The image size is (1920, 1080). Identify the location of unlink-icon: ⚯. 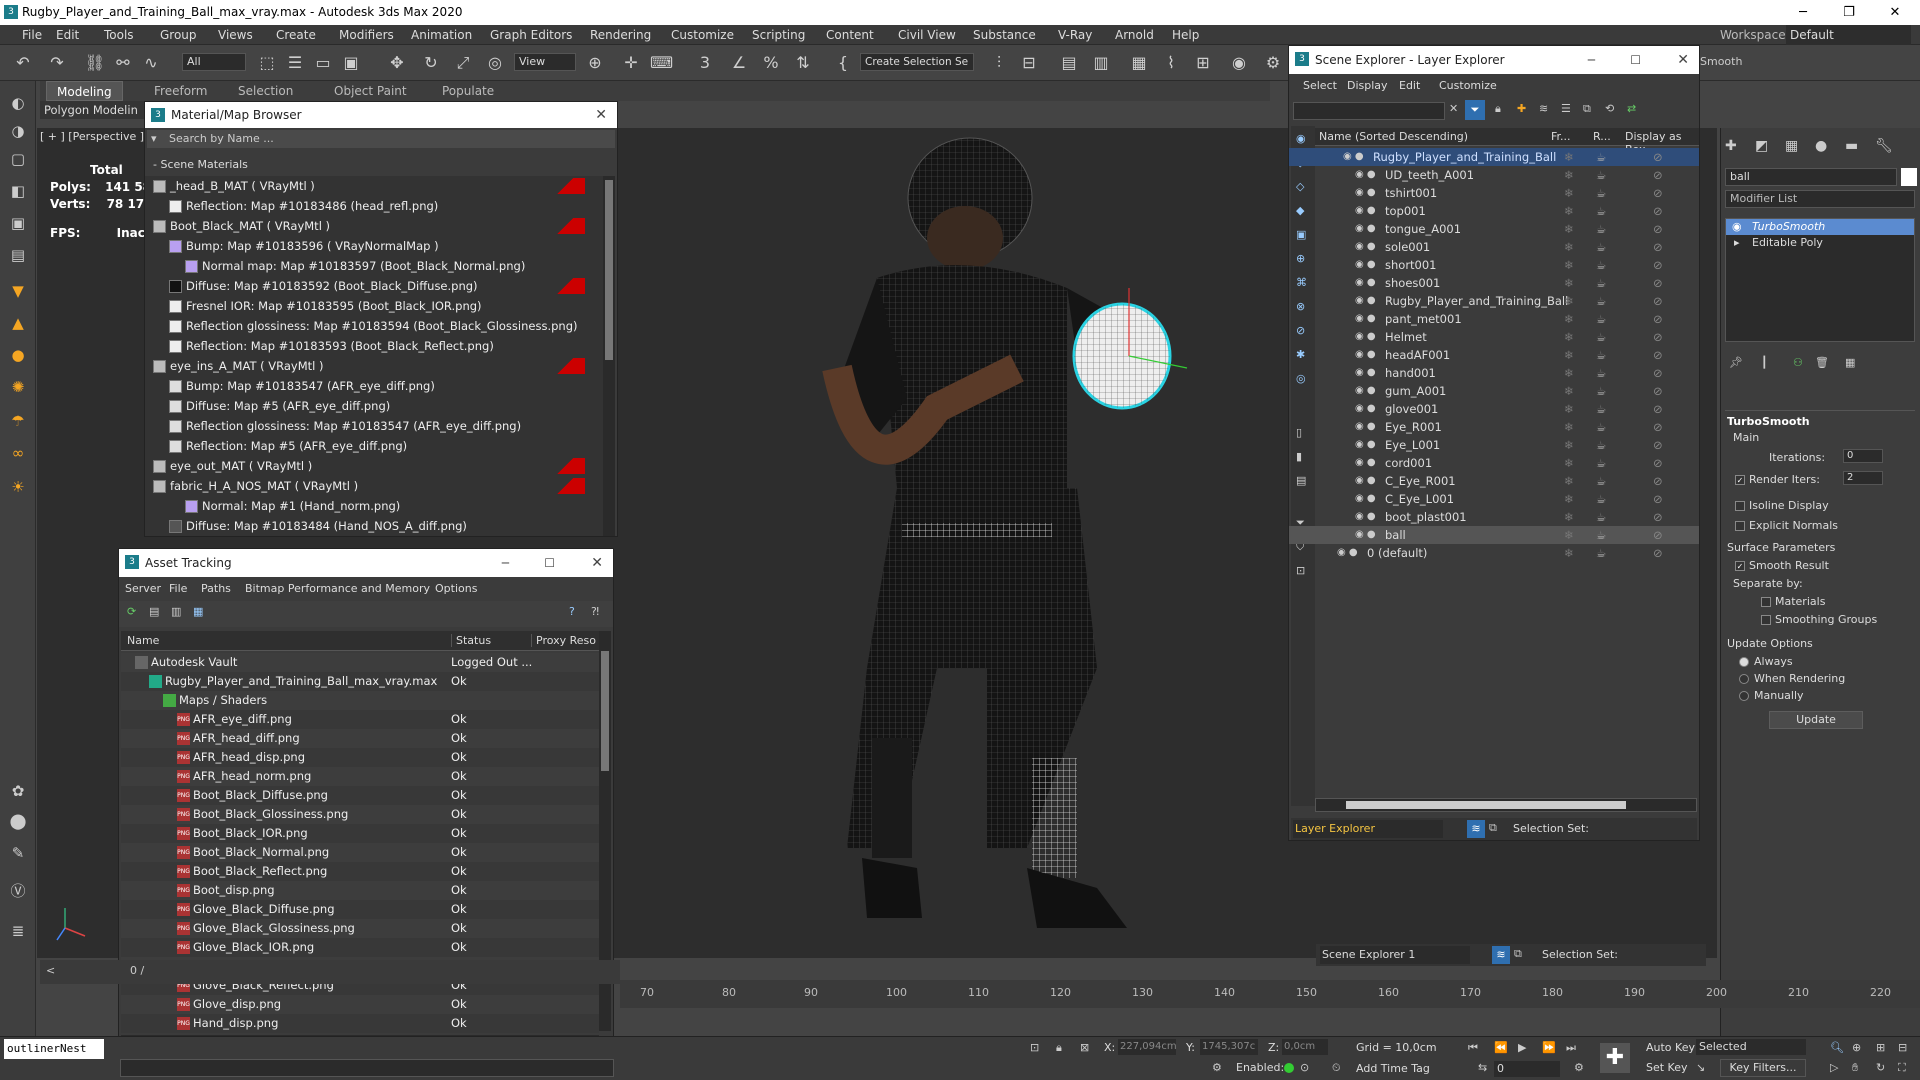
(123, 63).